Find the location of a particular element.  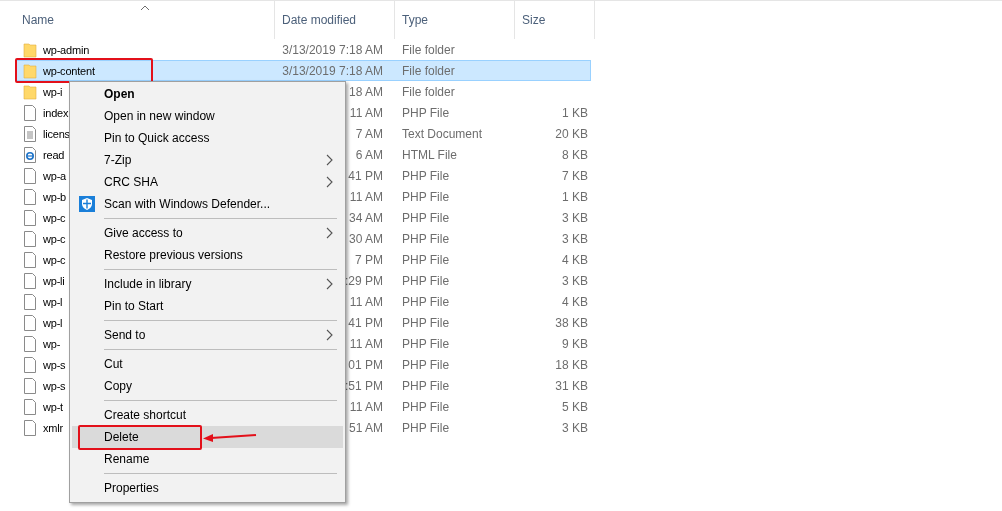

file-name: wp-a is located at coordinates (55, 175).